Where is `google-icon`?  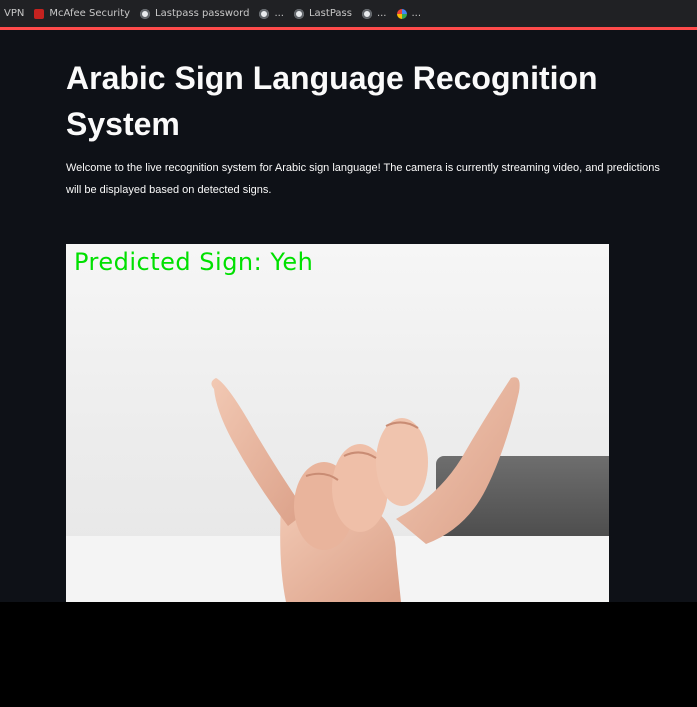 google-icon is located at coordinates (401, 13).